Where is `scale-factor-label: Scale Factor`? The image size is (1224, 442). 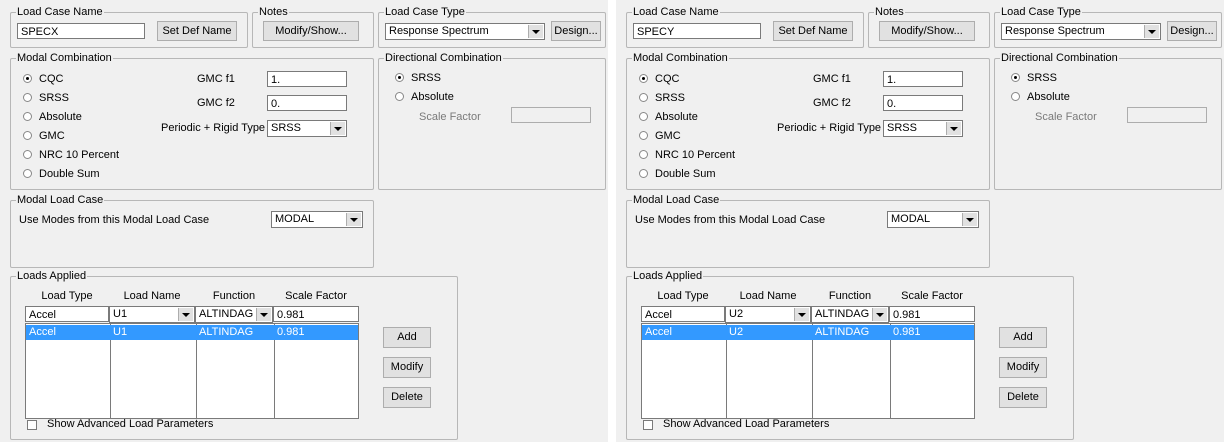
scale-factor-label: Scale Factor is located at coordinates (450, 117).